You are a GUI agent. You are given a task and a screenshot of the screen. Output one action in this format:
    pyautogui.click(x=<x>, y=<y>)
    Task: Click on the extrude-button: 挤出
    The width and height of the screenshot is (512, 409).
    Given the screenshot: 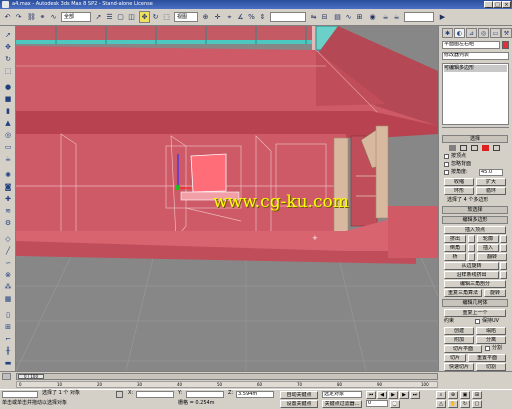 What is the action you would take?
    pyautogui.click(x=455, y=239)
    